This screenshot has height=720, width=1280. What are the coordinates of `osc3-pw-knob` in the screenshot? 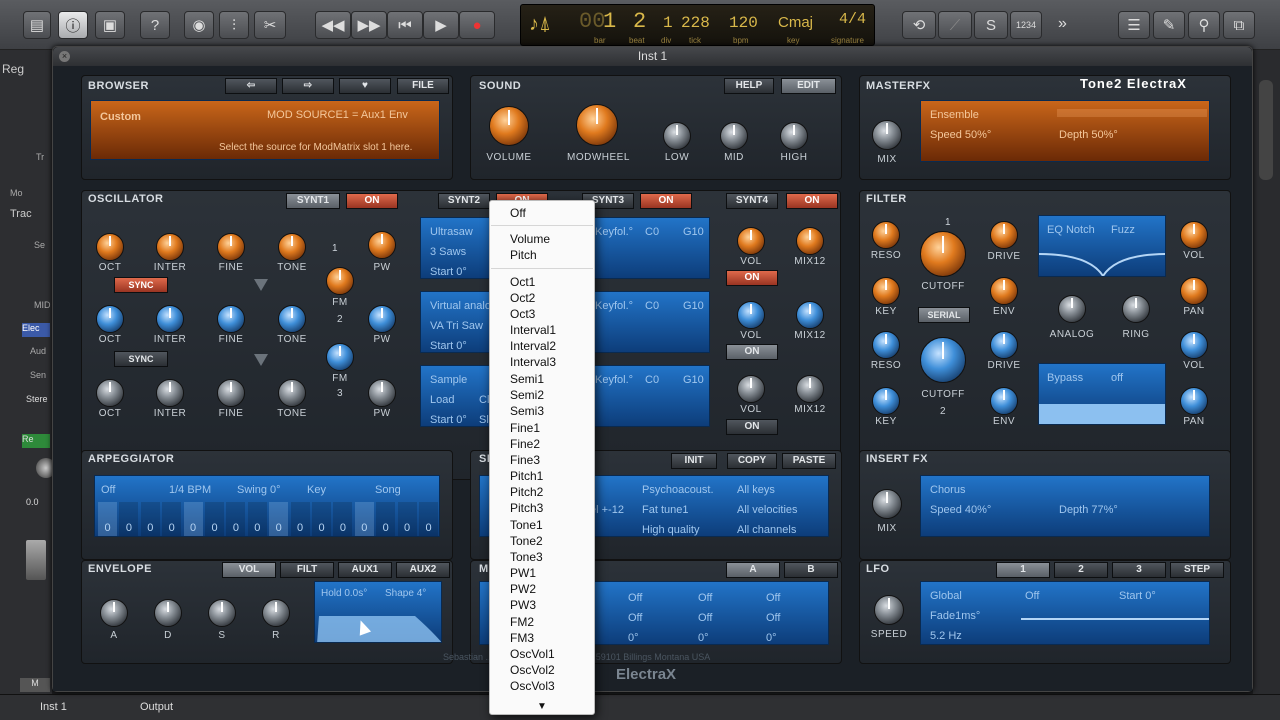 It's located at (382, 393).